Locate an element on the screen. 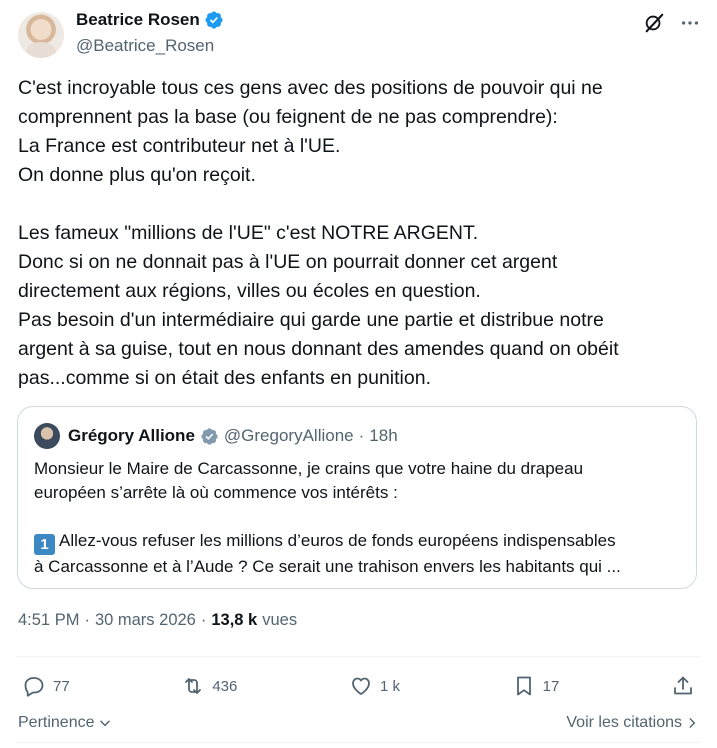 This screenshot has width=717, height=748. share-button is located at coordinates (683, 686).